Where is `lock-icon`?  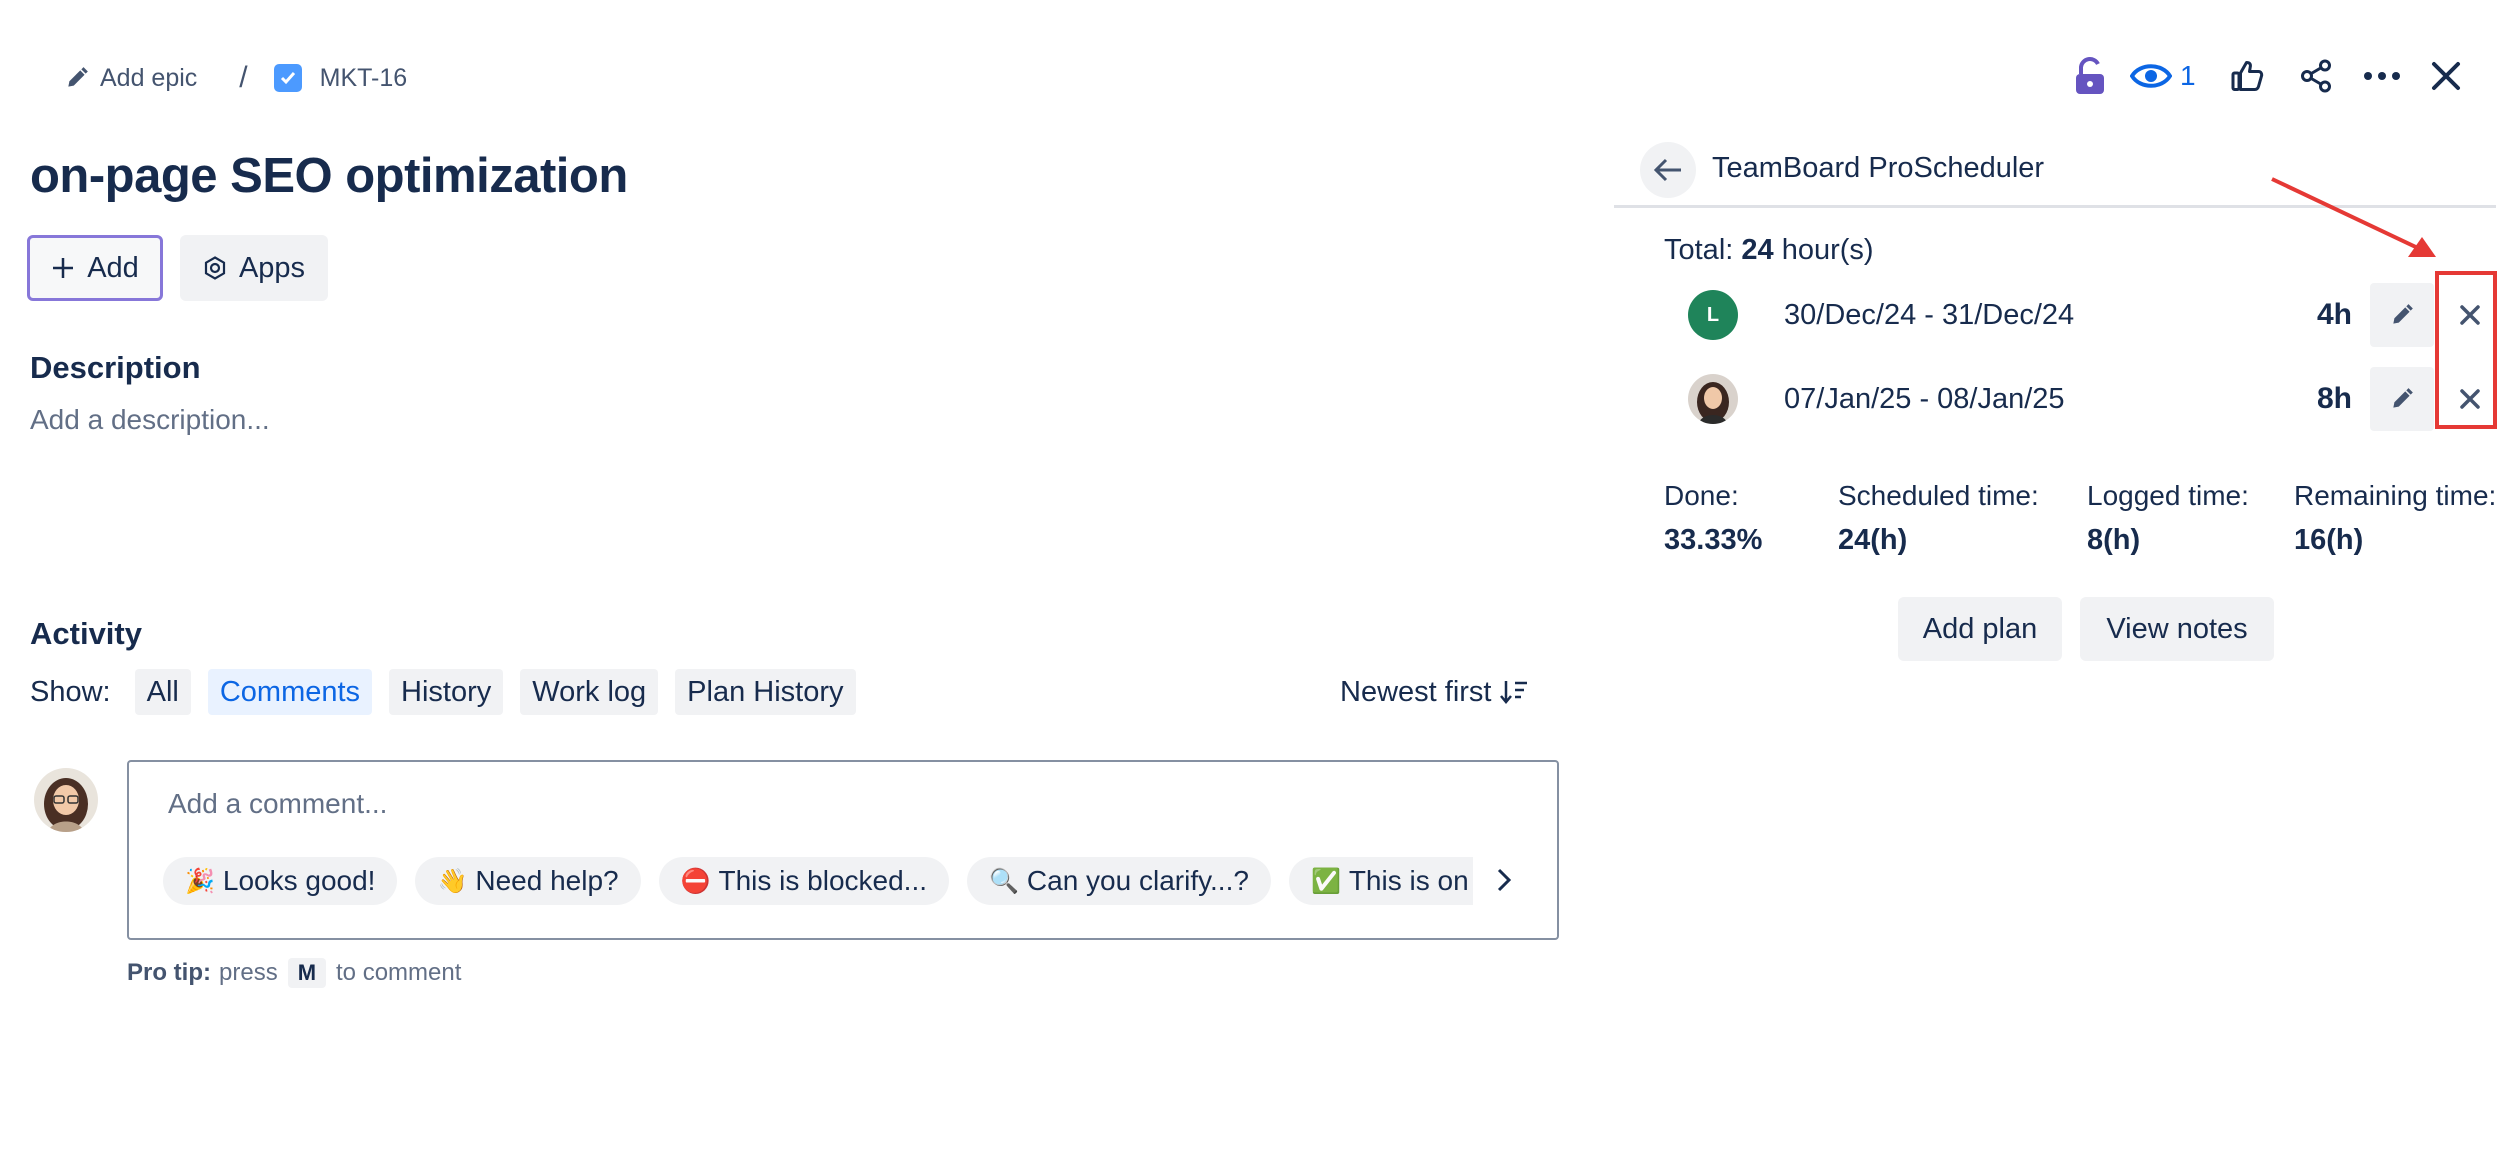 lock-icon is located at coordinates (2090, 76).